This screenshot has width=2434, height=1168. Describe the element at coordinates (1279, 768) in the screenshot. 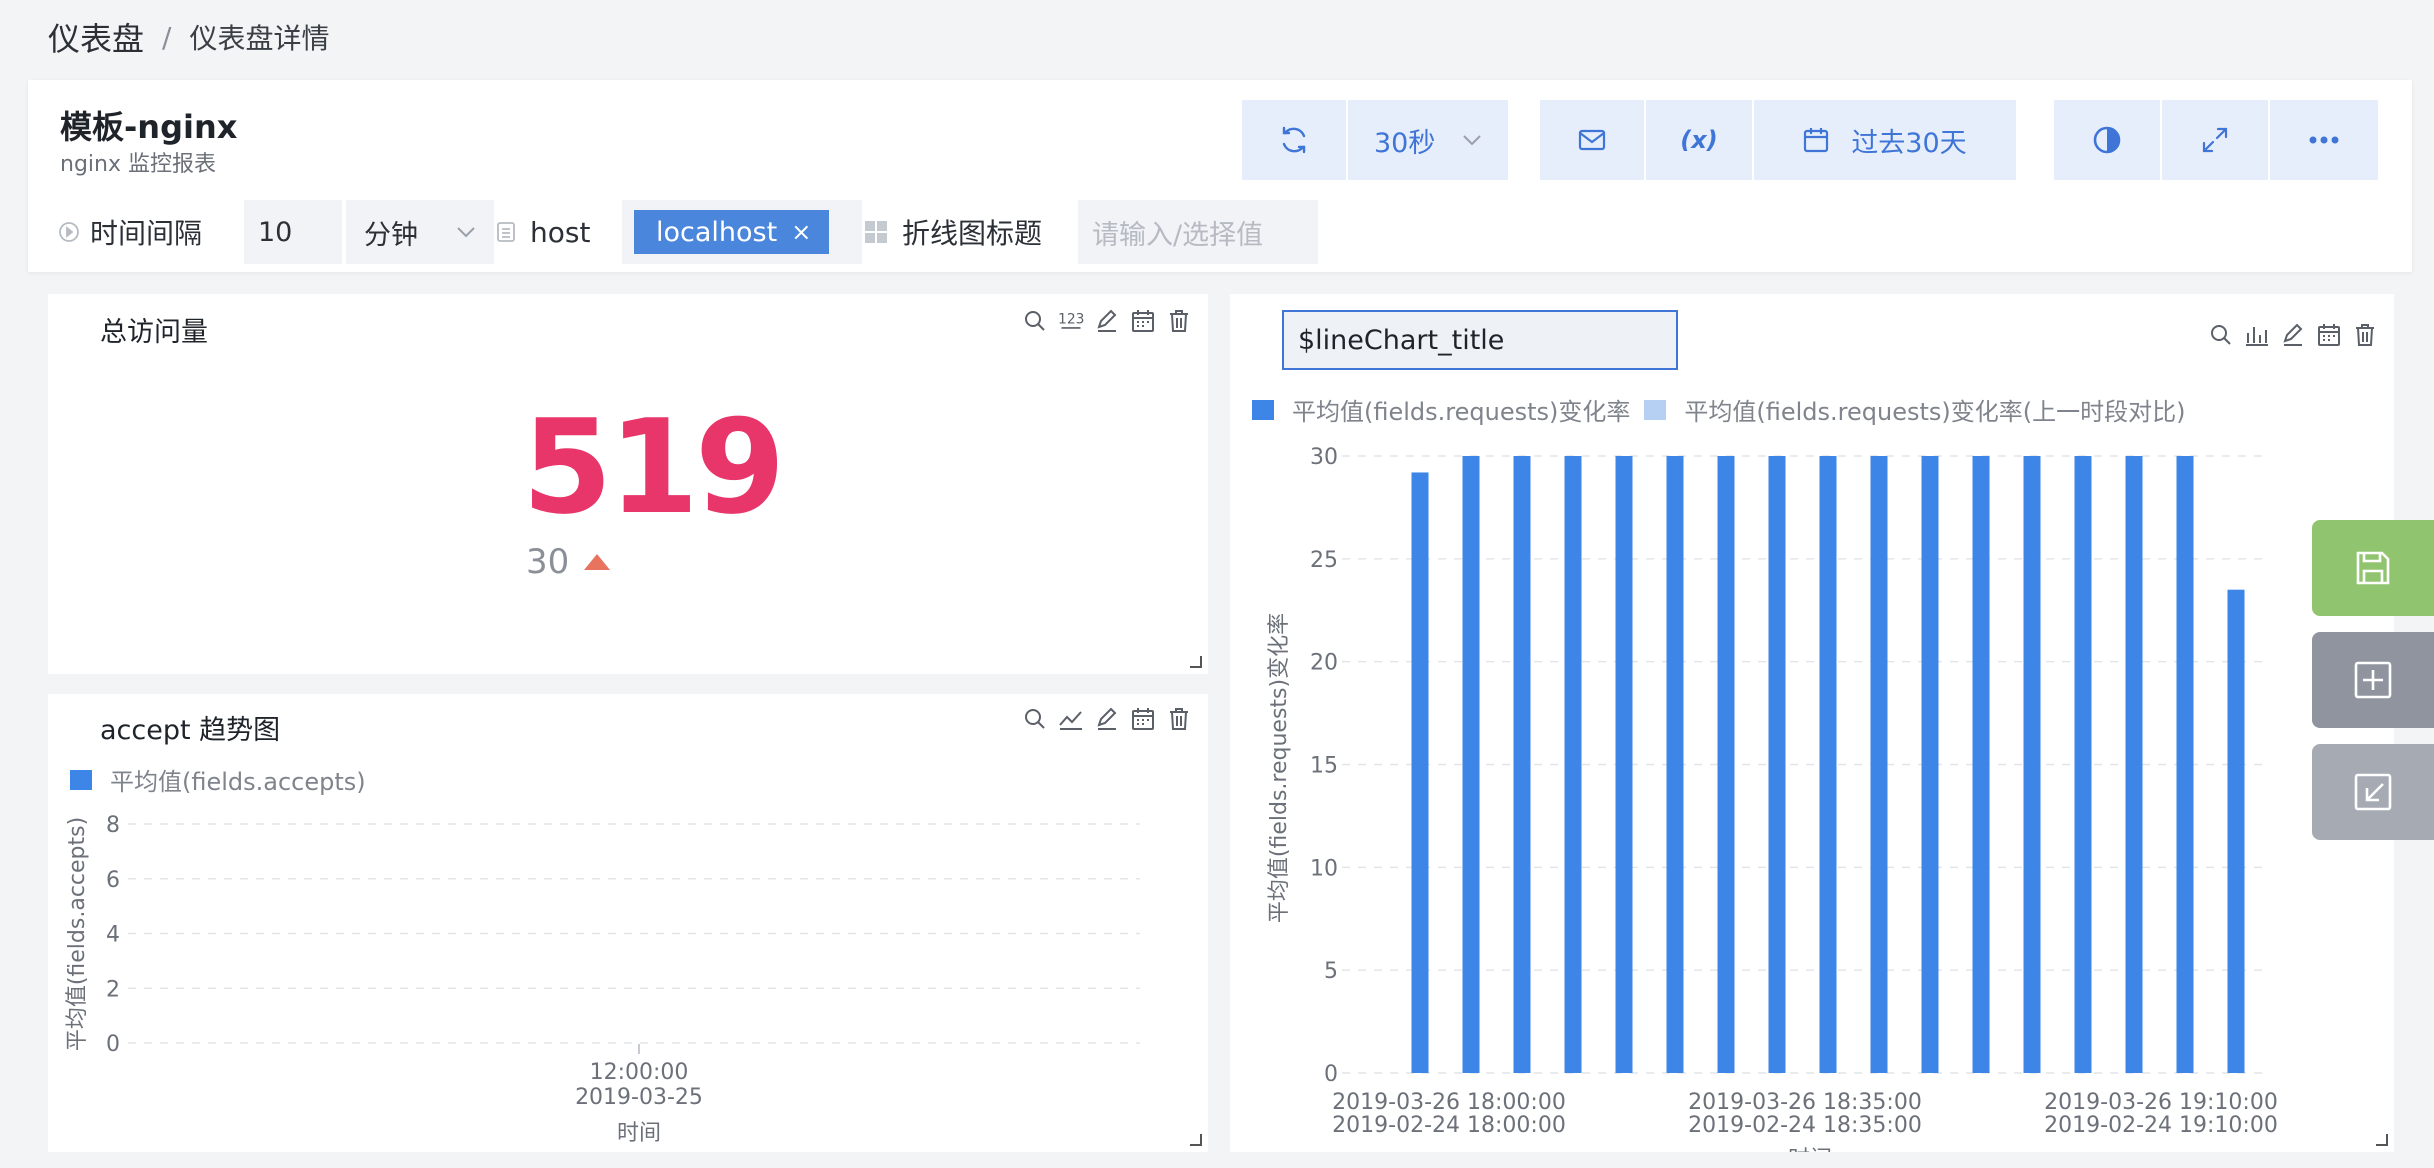

I see `y-axis-label: 平均值(fields.requests)变化率` at that location.